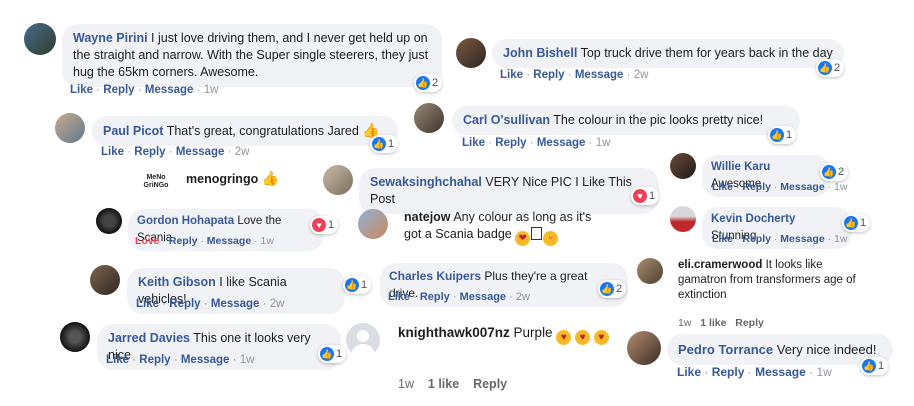 Image resolution: width=914 pixels, height=406 pixels. What do you see at coordinates (427, 217) in the screenshot?
I see `comment-author: natejow` at bounding box center [427, 217].